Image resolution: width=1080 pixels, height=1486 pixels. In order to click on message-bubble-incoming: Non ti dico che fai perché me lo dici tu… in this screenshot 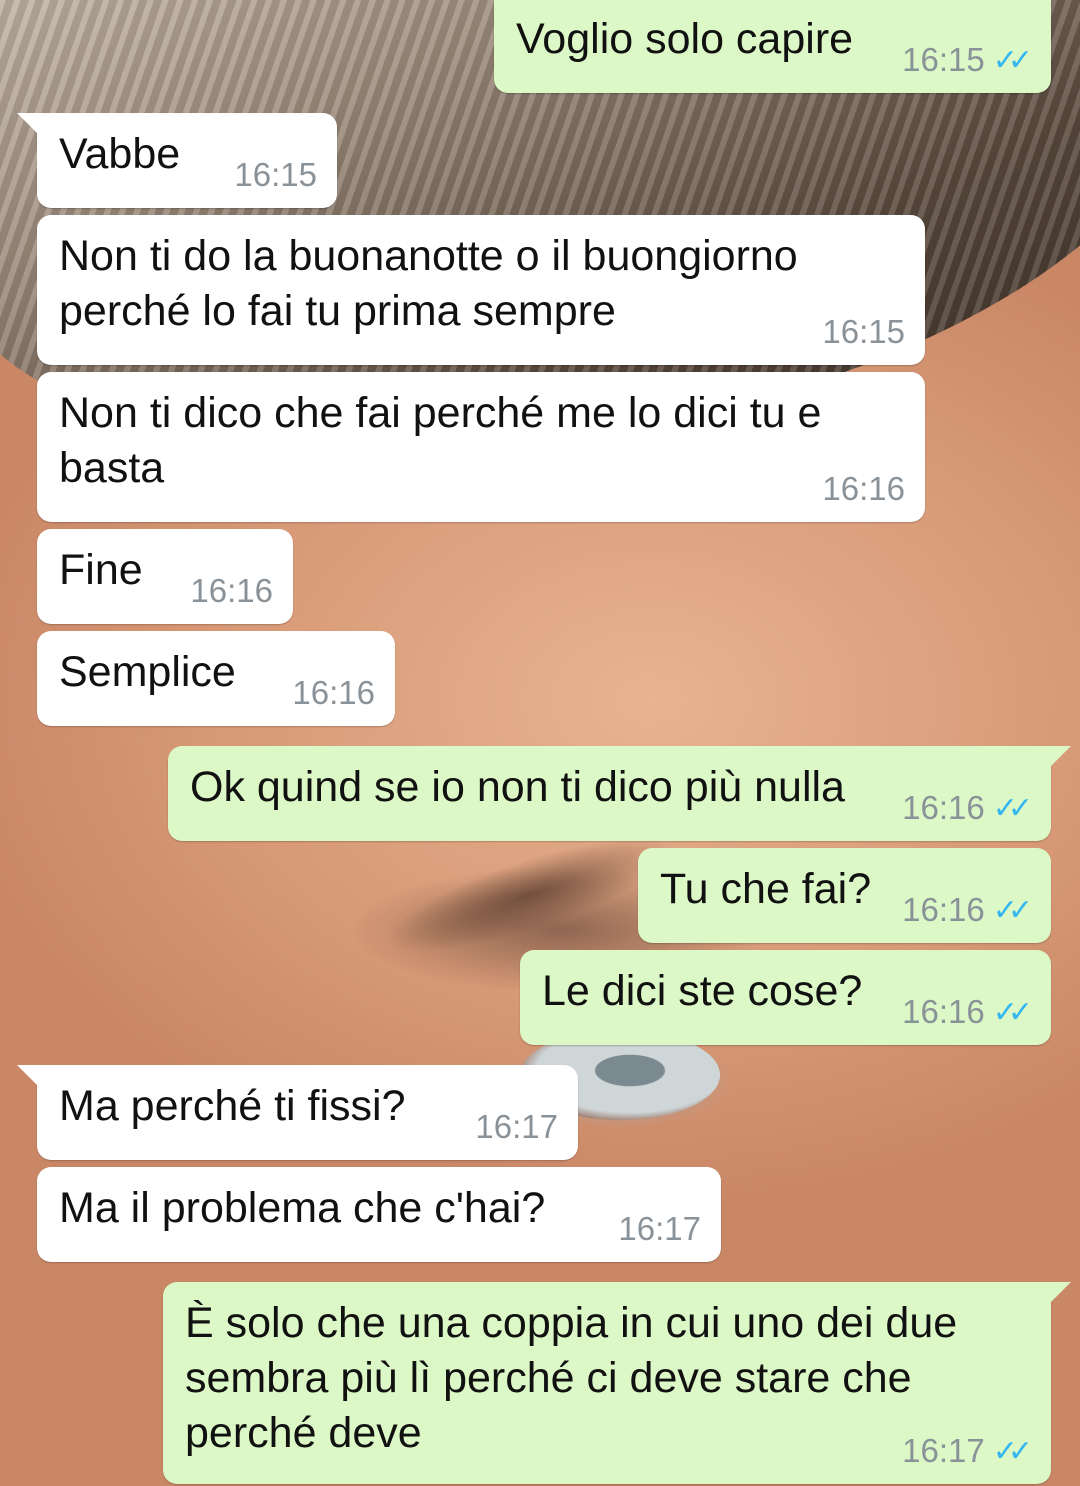, I will do `click(481, 447)`.